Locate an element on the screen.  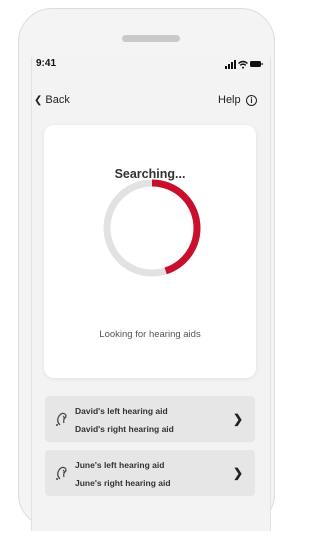
help-label: Help is located at coordinates (229, 100).